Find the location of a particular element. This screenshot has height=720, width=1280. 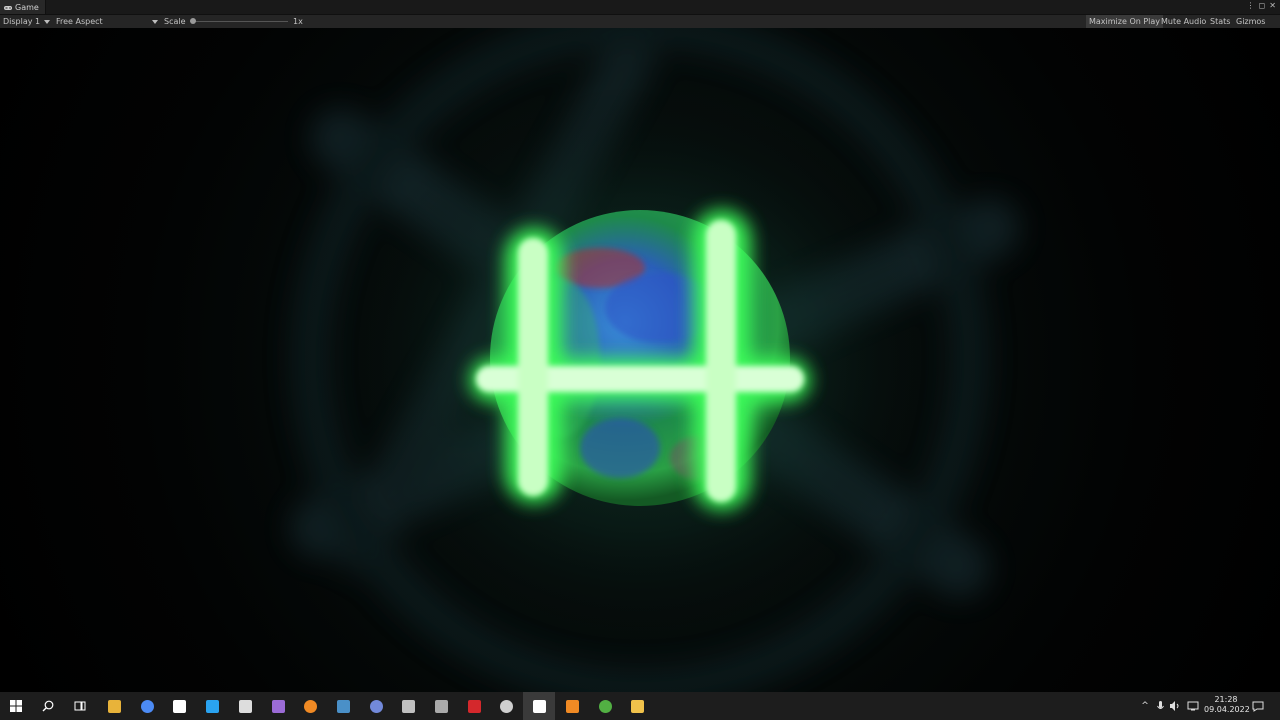

system-clock: 21:28 09.04.2022 is located at coordinates (1227, 705).